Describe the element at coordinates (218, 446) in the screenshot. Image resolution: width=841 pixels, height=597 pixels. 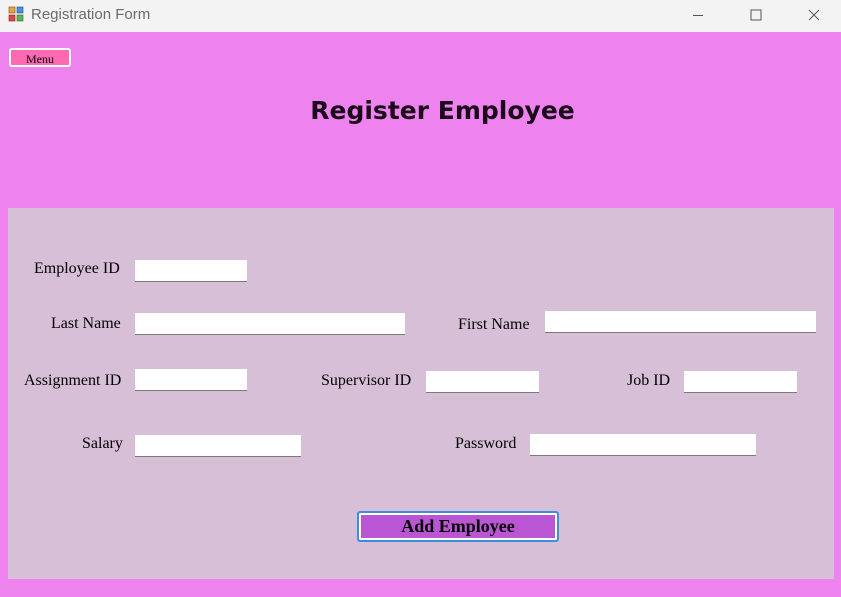
I see `salary-field` at that location.